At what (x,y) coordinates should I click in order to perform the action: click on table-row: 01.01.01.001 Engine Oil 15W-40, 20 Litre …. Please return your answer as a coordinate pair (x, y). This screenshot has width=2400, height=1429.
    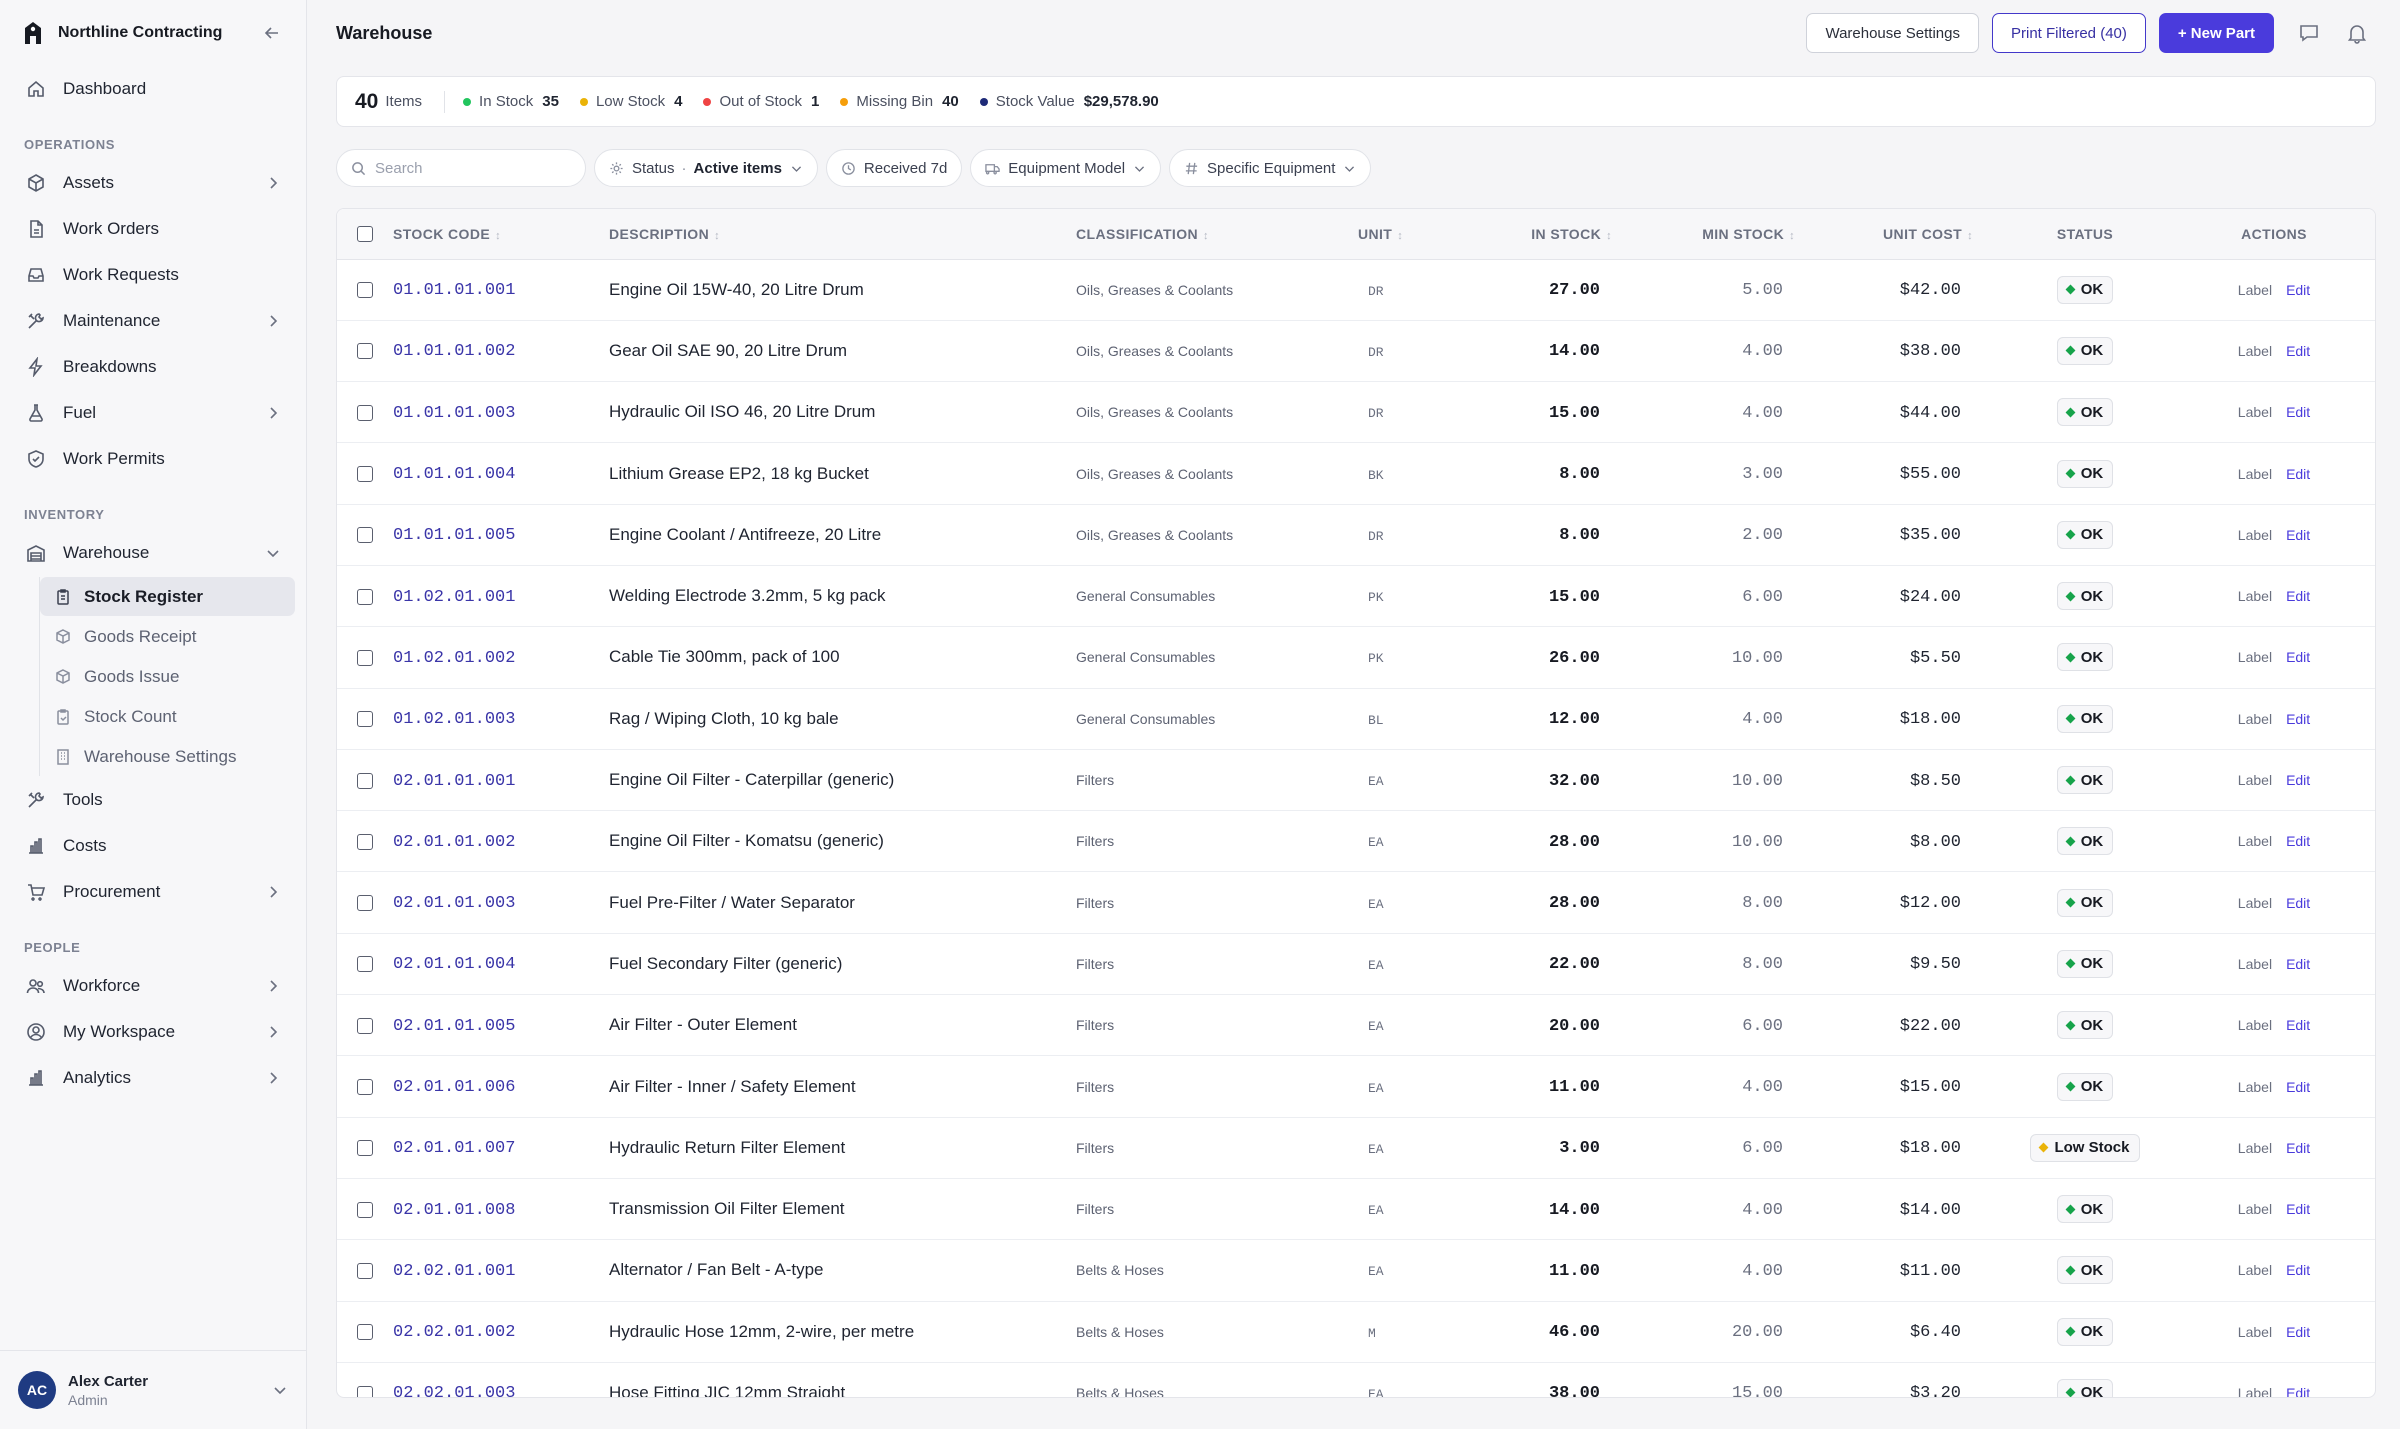
    Looking at the image, I should click on (1356, 290).